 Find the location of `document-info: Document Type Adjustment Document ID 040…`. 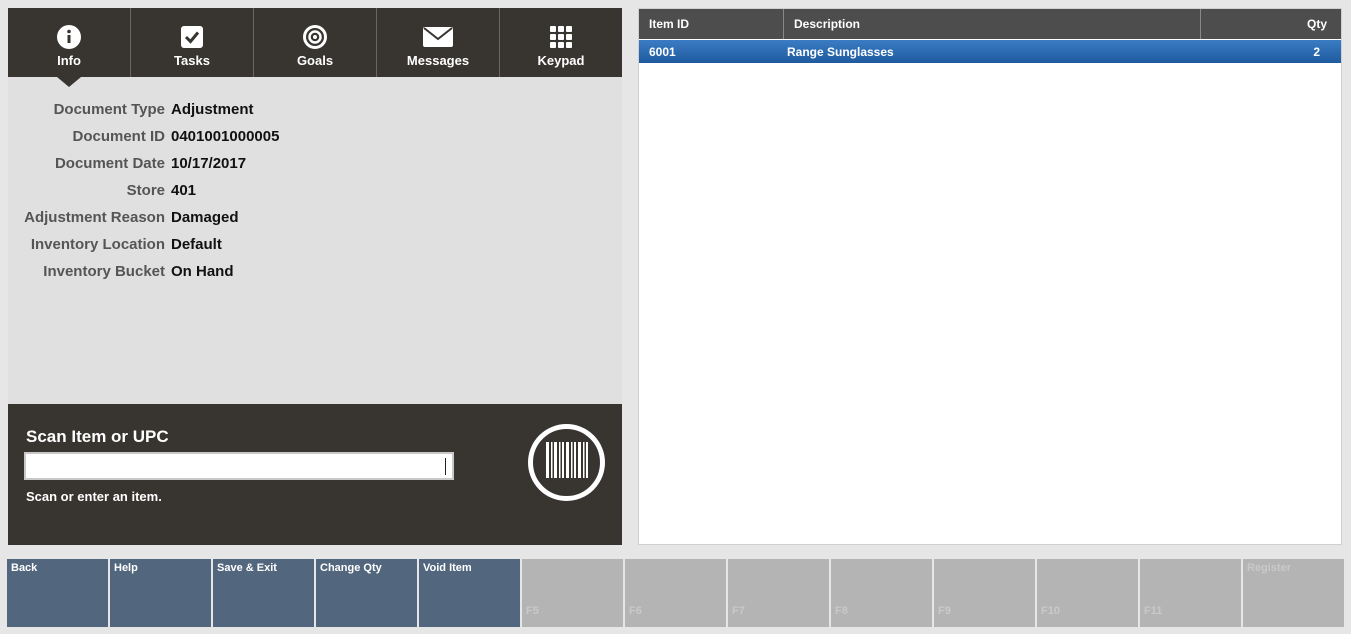

document-info: Document Type Adjustment Document ID 040… is located at coordinates (315, 190).